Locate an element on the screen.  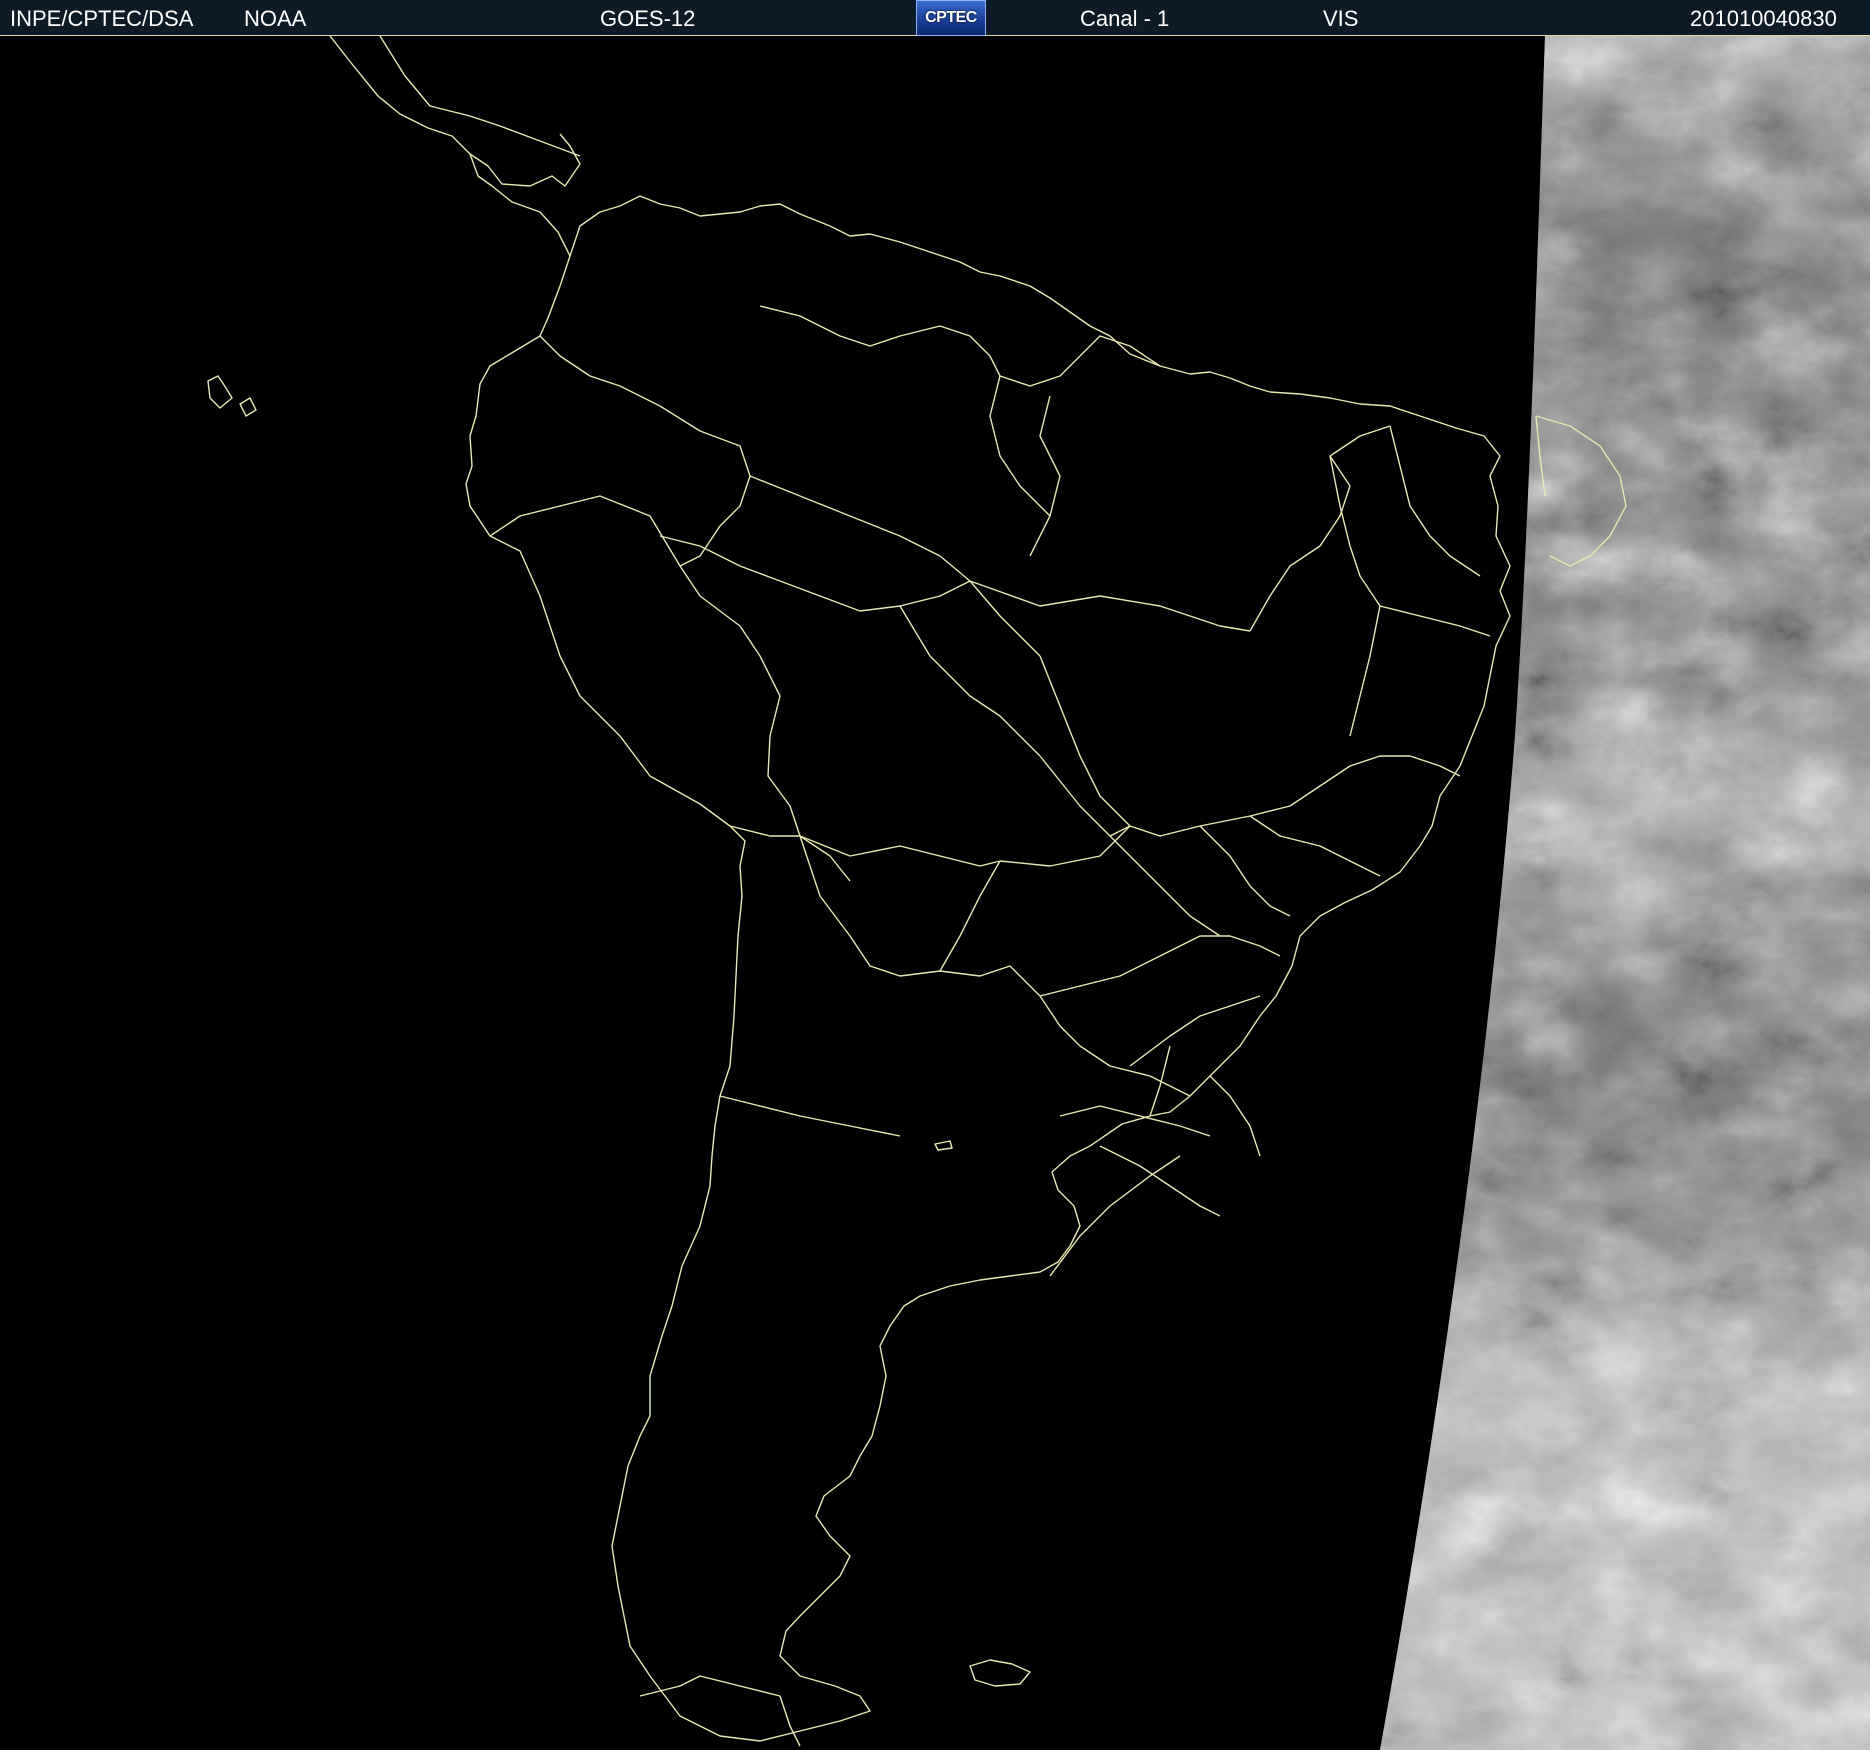
channel-label: Canal - 1 is located at coordinates (1125, 18).